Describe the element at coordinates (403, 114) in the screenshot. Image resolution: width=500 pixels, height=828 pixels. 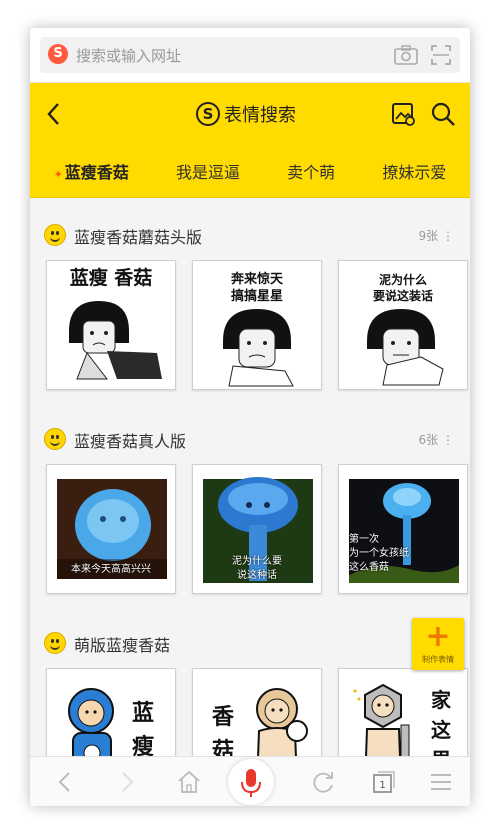
I see `image-icon` at that location.